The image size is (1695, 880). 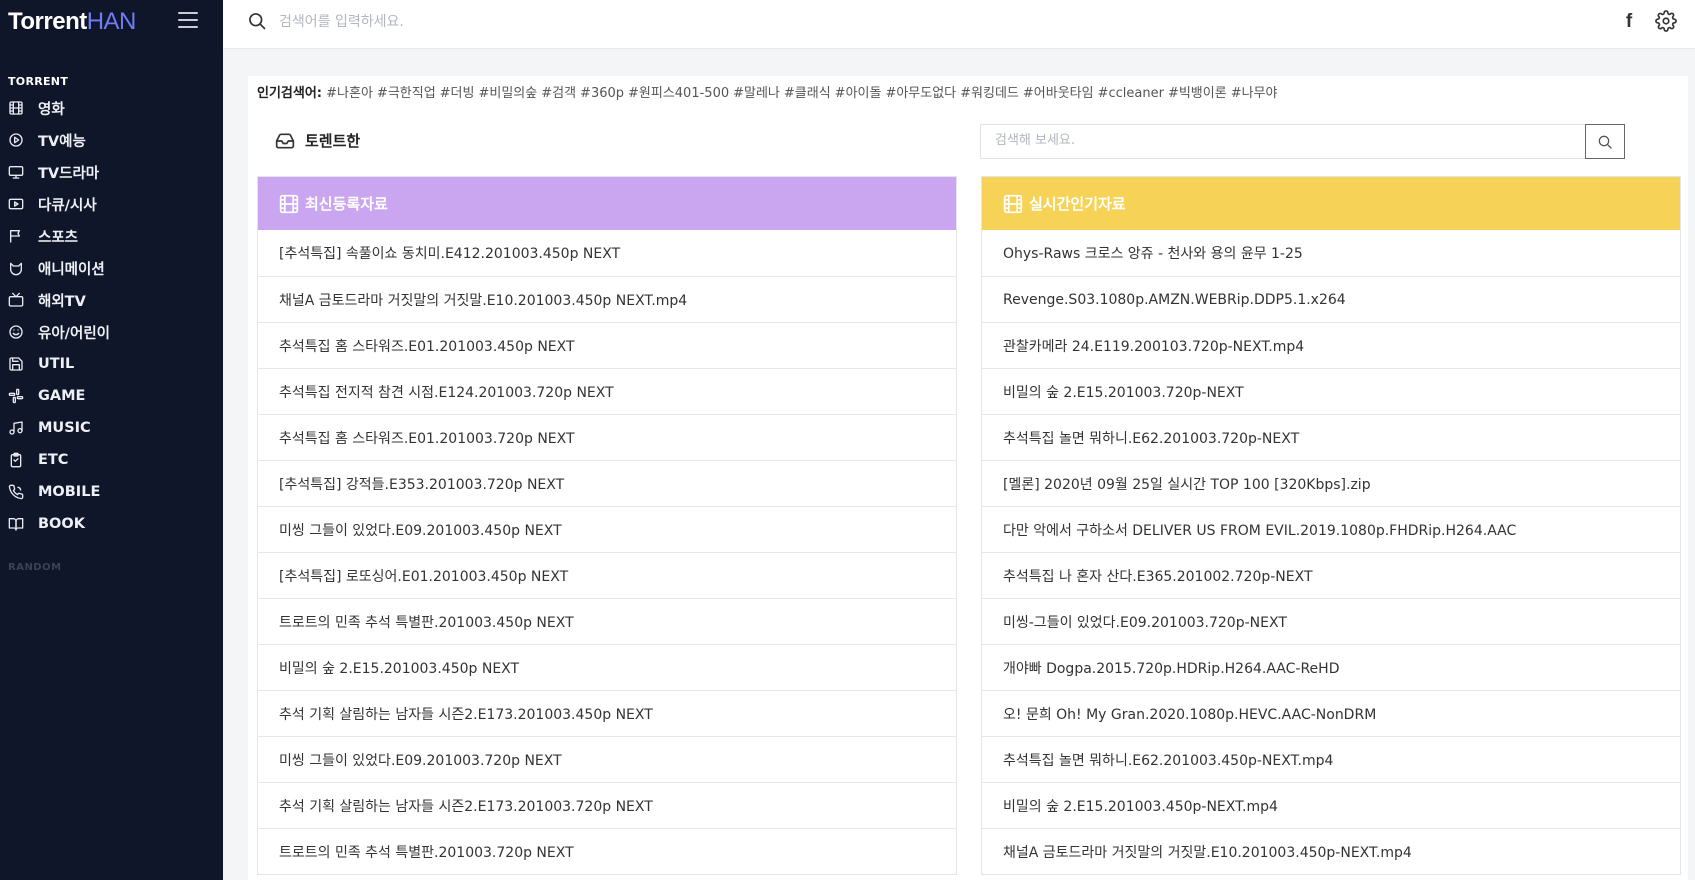 I want to click on list-item: [추석특집] 강적들.E353.201003.720p NEXT, so click(x=607, y=483).